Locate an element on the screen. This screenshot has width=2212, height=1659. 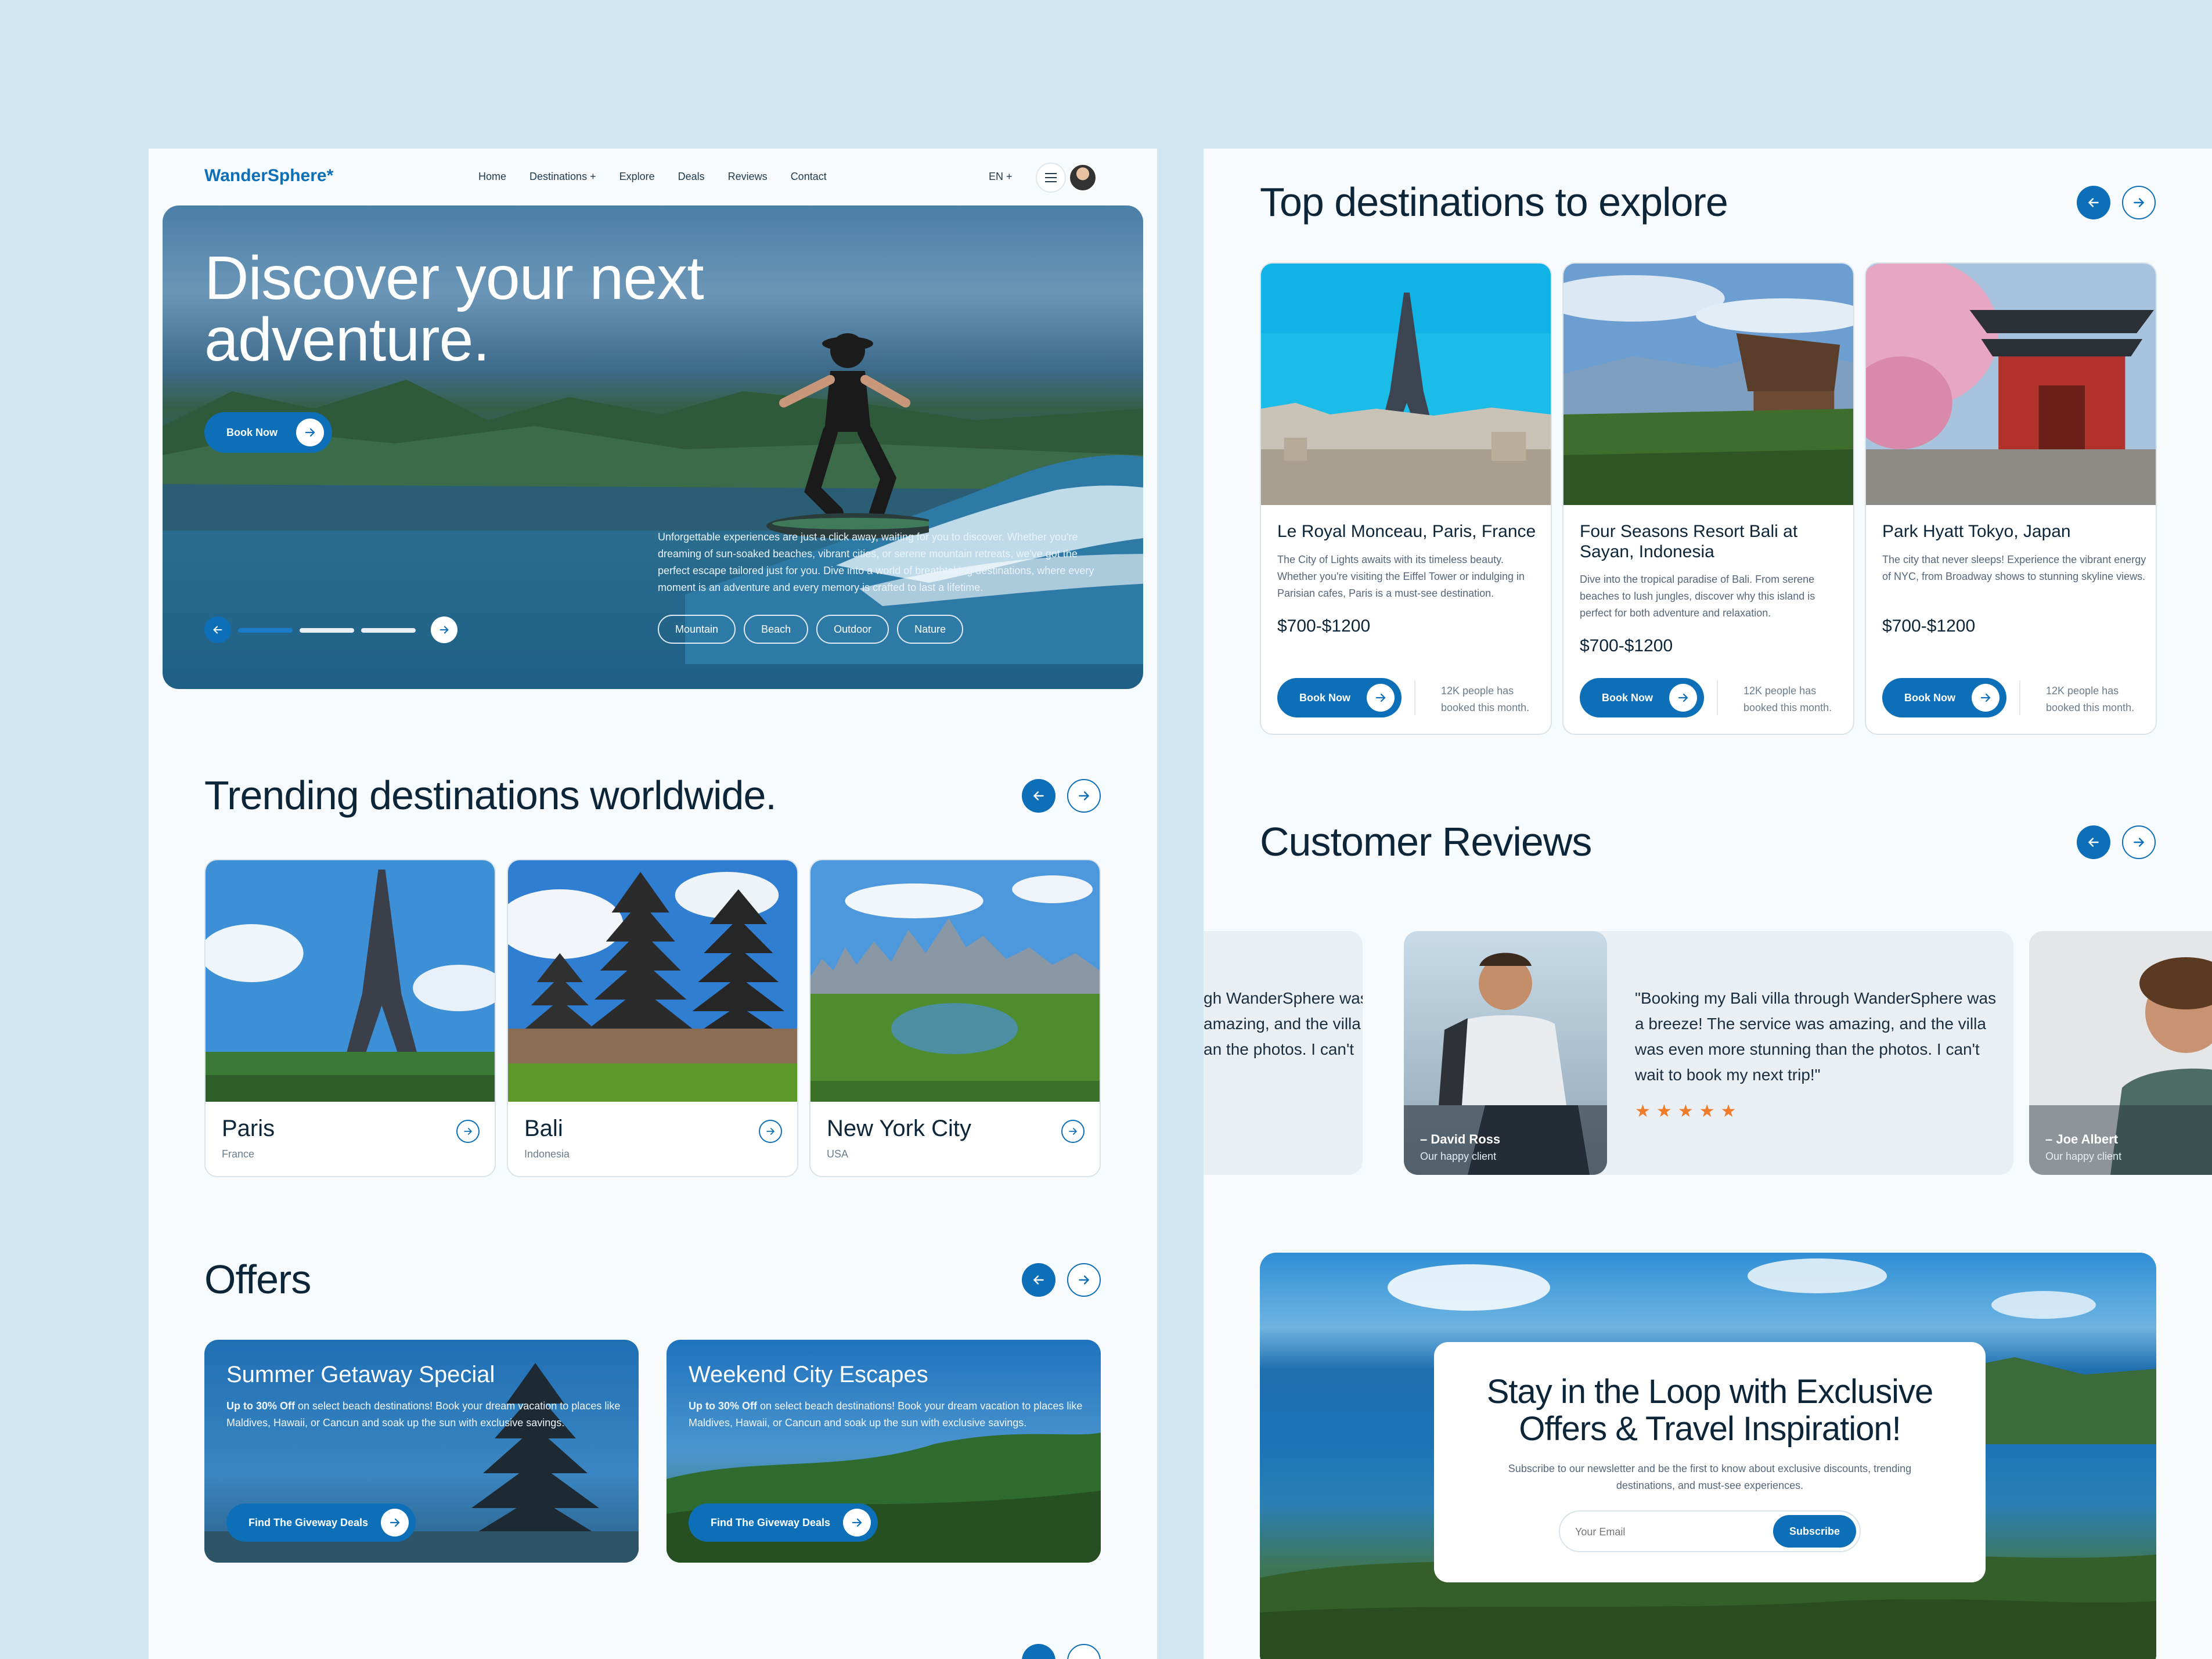
email-field is located at coordinates (1662, 1532).